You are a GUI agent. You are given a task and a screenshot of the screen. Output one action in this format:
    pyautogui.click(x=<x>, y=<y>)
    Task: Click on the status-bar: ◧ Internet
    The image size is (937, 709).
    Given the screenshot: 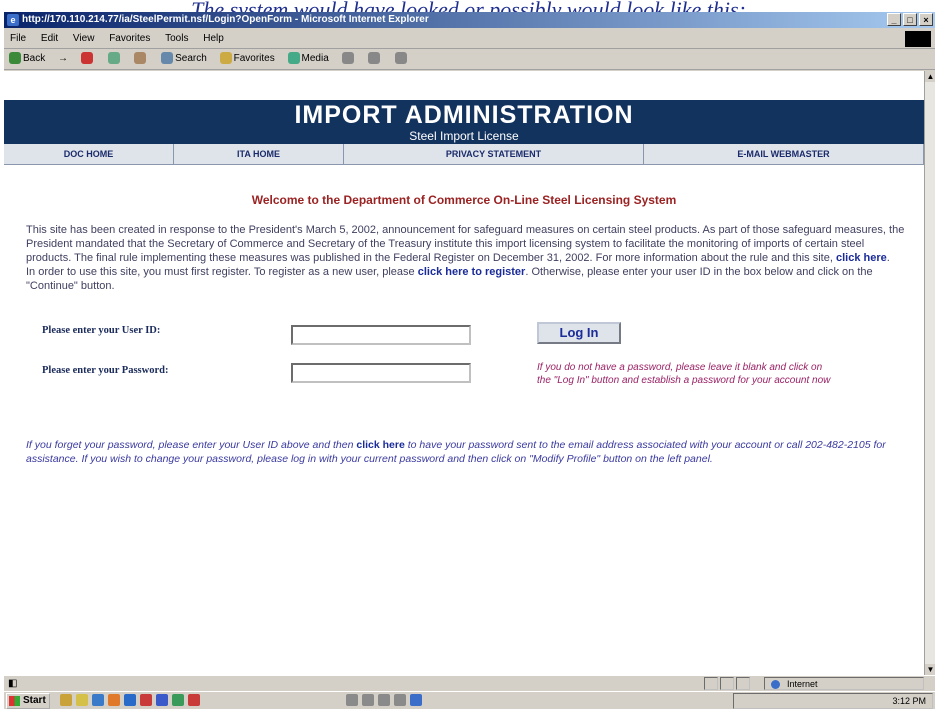 What is the action you would take?
    pyautogui.click(x=469, y=683)
    